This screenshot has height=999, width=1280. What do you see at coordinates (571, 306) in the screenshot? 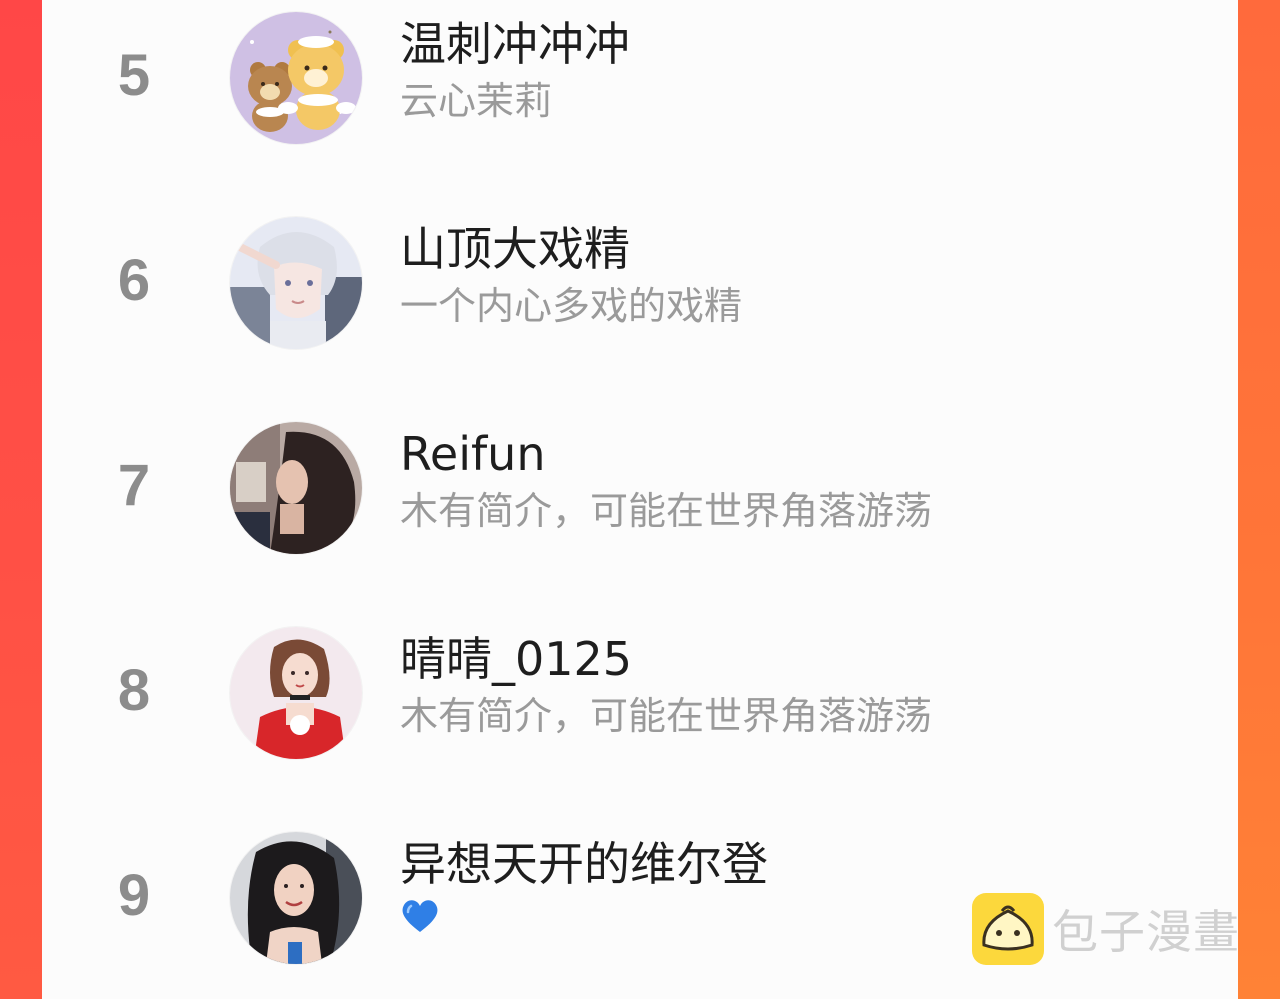
I see `user-bio: 一个内心多戏的戏精` at bounding box center [571, 306].